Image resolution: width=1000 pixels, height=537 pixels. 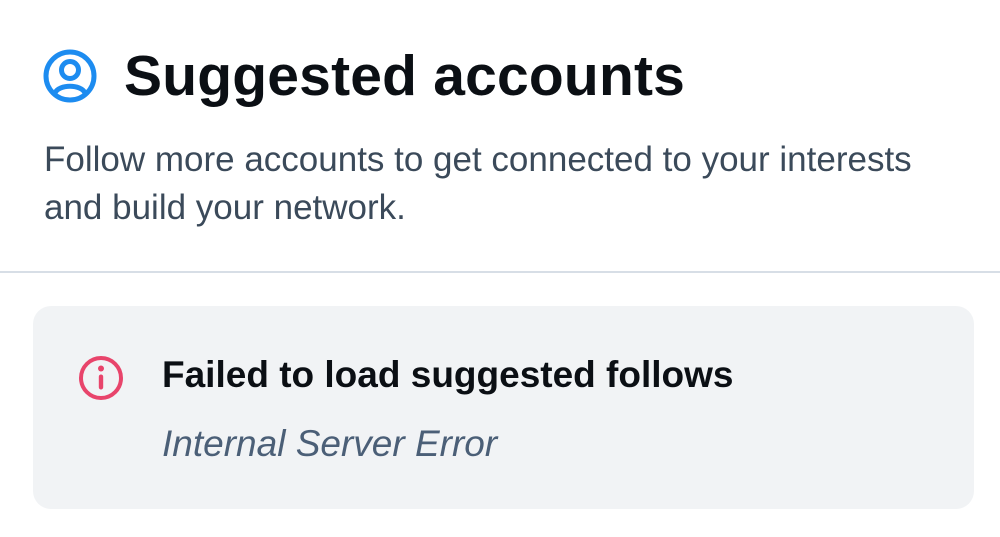 What do you see at coordinates (330, 443) in the screenshot?
I see `error-detail: Internal Server Error` at bounding box center [330, 443].